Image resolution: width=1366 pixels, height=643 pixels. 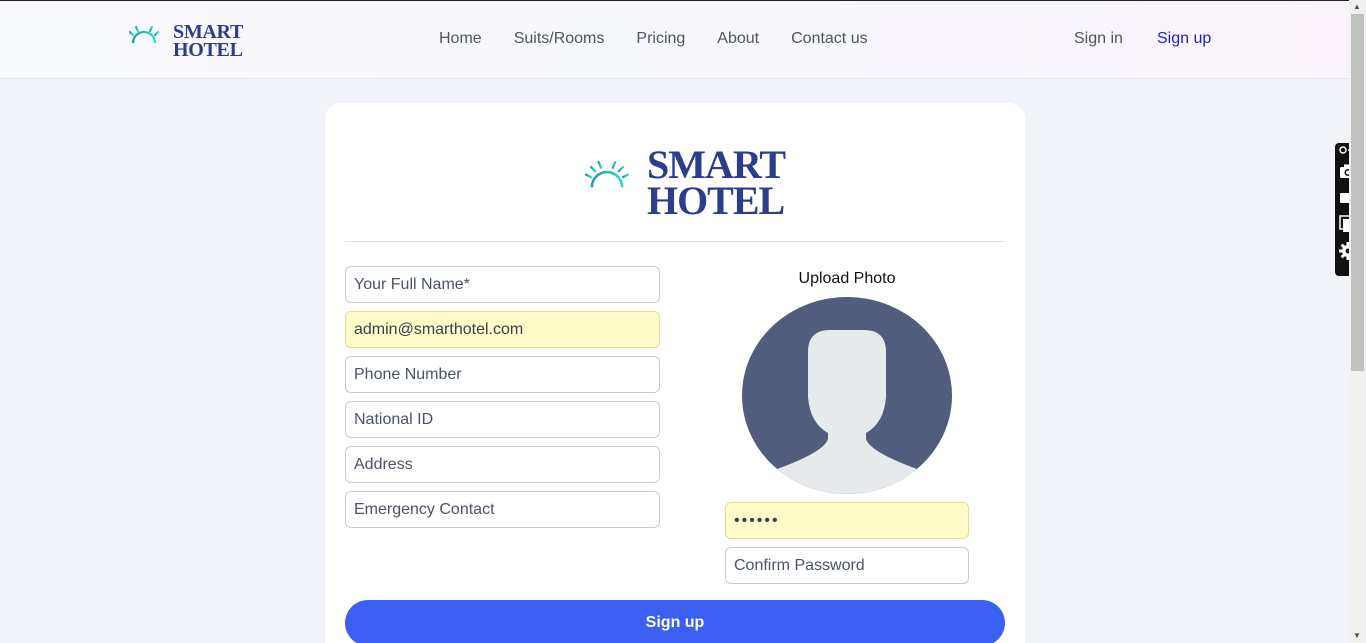 What do you see at coordinates (502, 509) in the screenshot?
I see `emergency-contact-input` at bounding box center [502, 509].